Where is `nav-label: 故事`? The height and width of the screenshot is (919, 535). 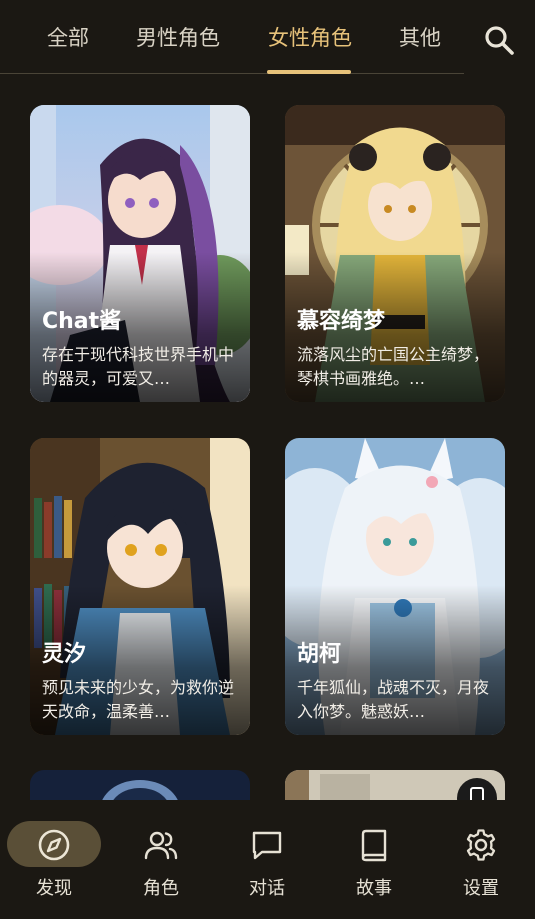
nav-label: 故事 is located at coordinates (374, 888).